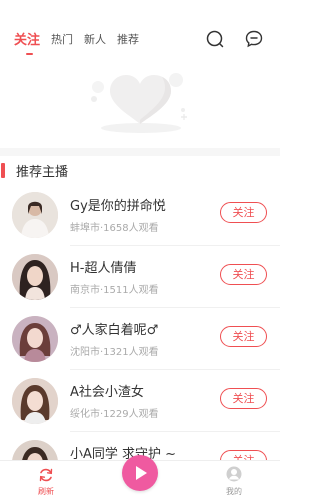 The width and height of the screenshot is (320, 500). I want to click on refresh-icon, so click(46, 475).